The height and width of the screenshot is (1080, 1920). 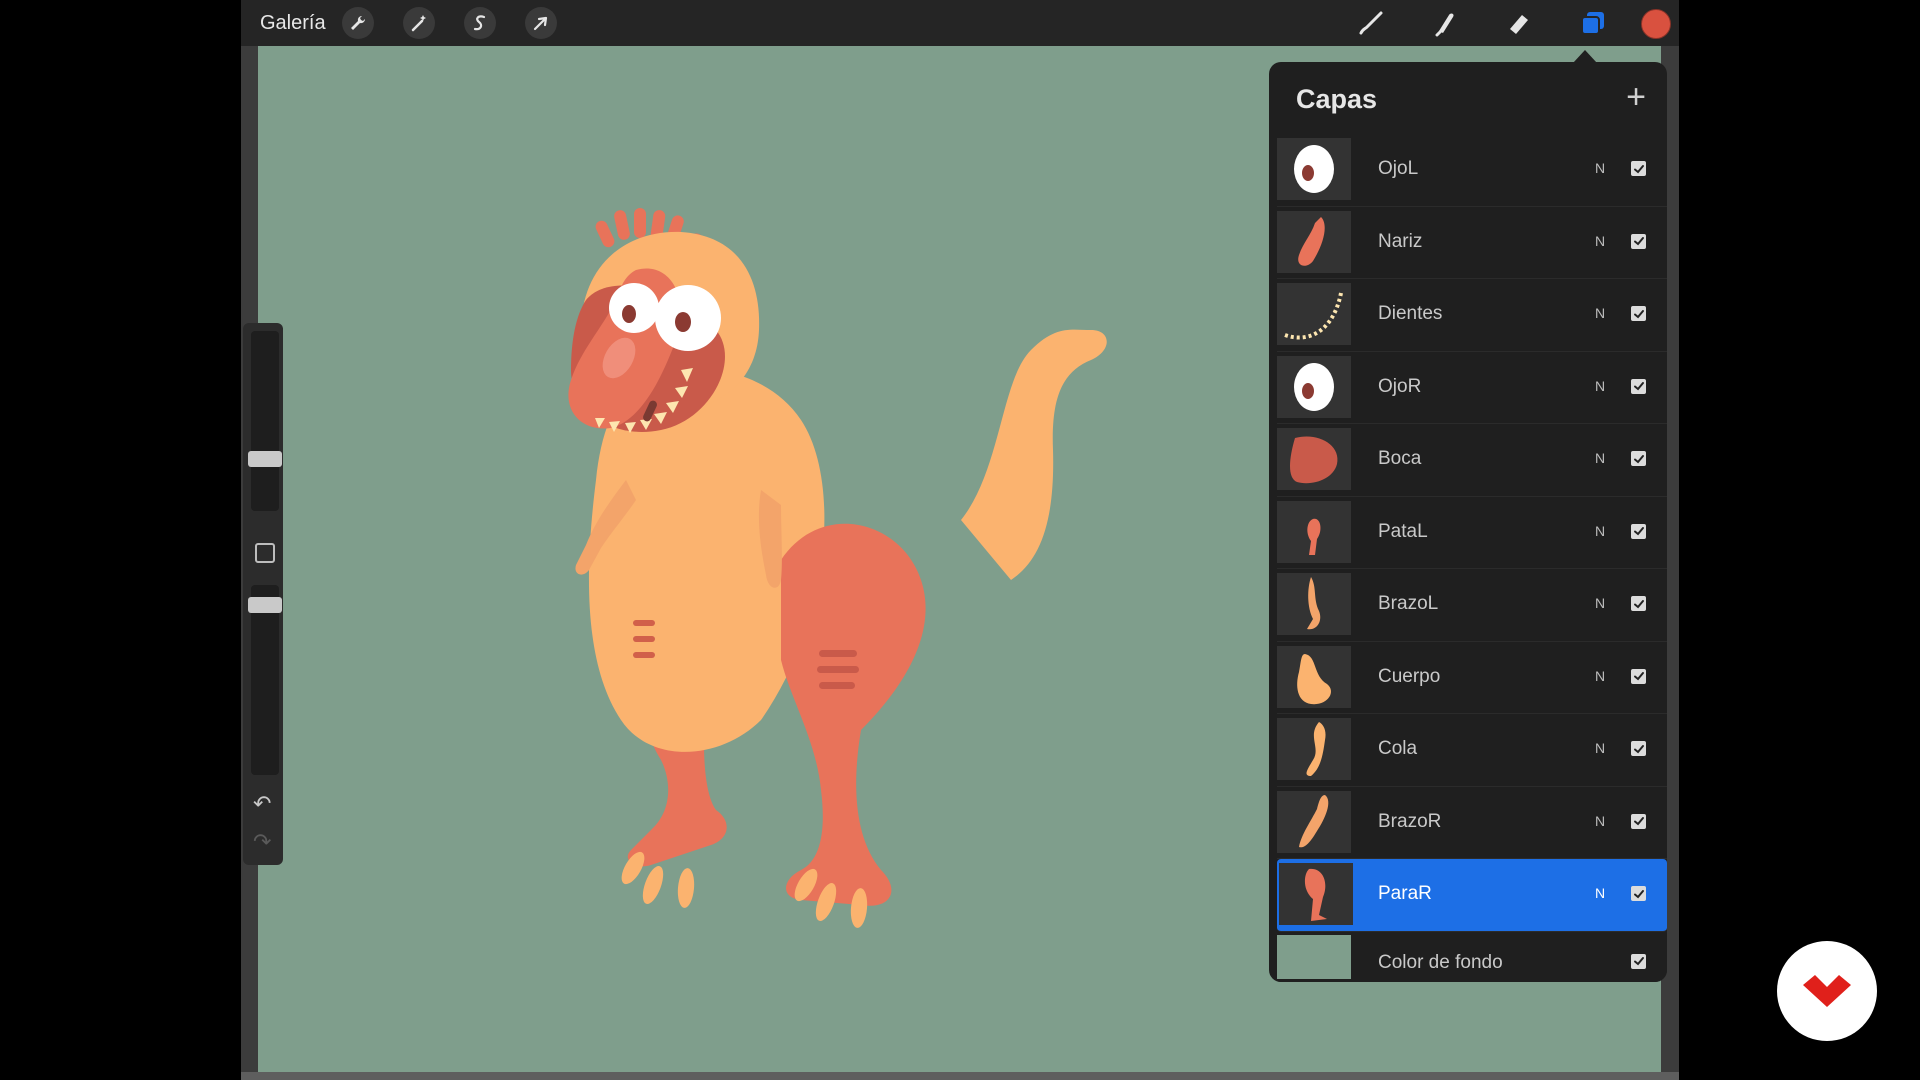 I want to click on magic-wand-icon, so click(x=419, y=23).